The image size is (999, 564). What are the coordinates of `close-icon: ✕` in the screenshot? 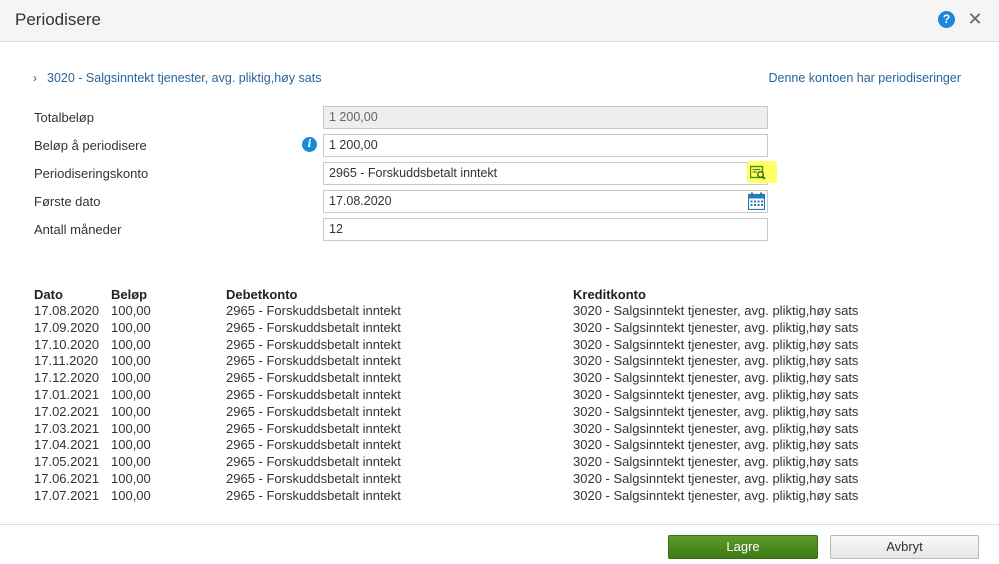 It's located at (975, 19).